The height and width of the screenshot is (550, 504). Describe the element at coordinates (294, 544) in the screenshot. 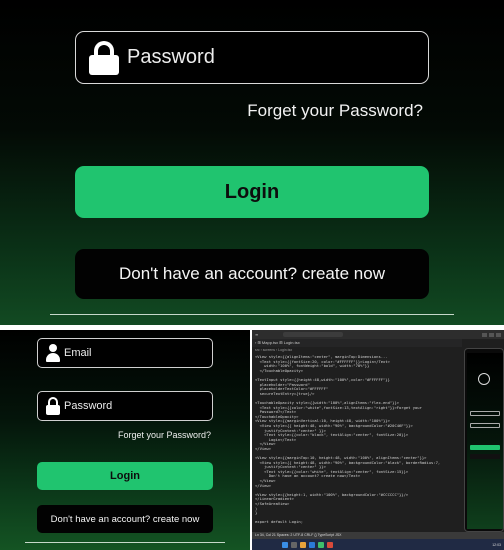

I see `search-icon` at that location.